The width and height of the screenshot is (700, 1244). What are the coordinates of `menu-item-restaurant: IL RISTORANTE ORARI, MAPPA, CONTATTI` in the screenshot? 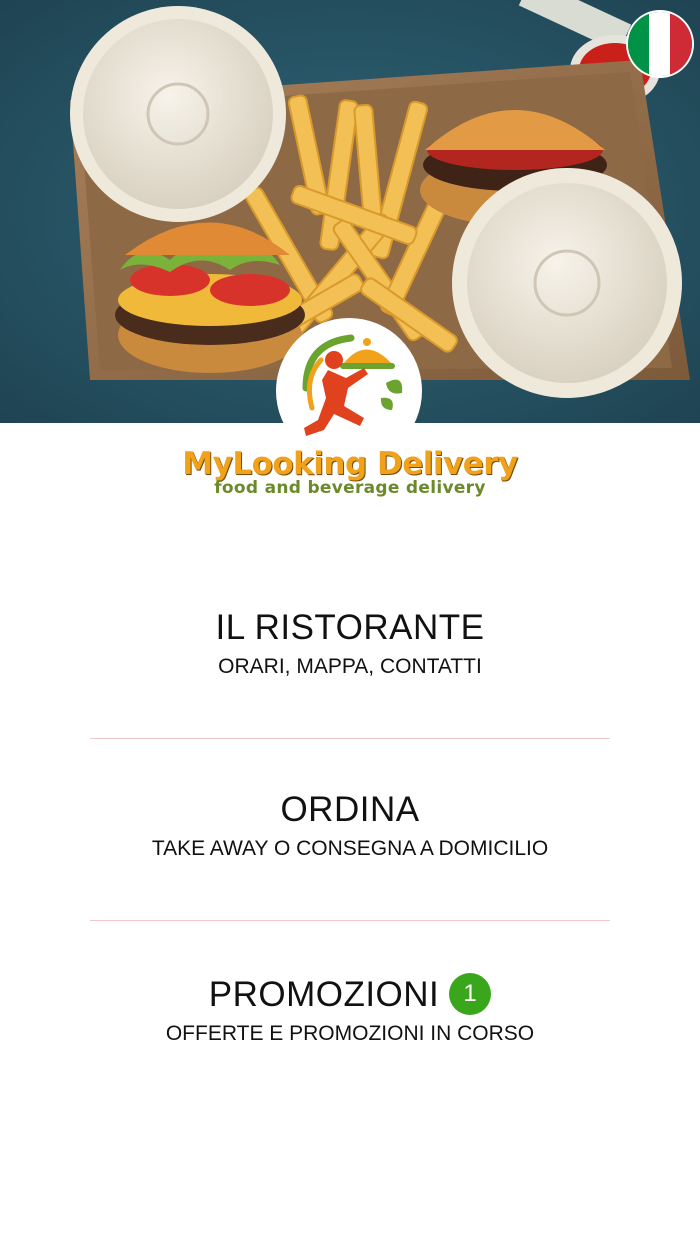 It's located at (350, 644).